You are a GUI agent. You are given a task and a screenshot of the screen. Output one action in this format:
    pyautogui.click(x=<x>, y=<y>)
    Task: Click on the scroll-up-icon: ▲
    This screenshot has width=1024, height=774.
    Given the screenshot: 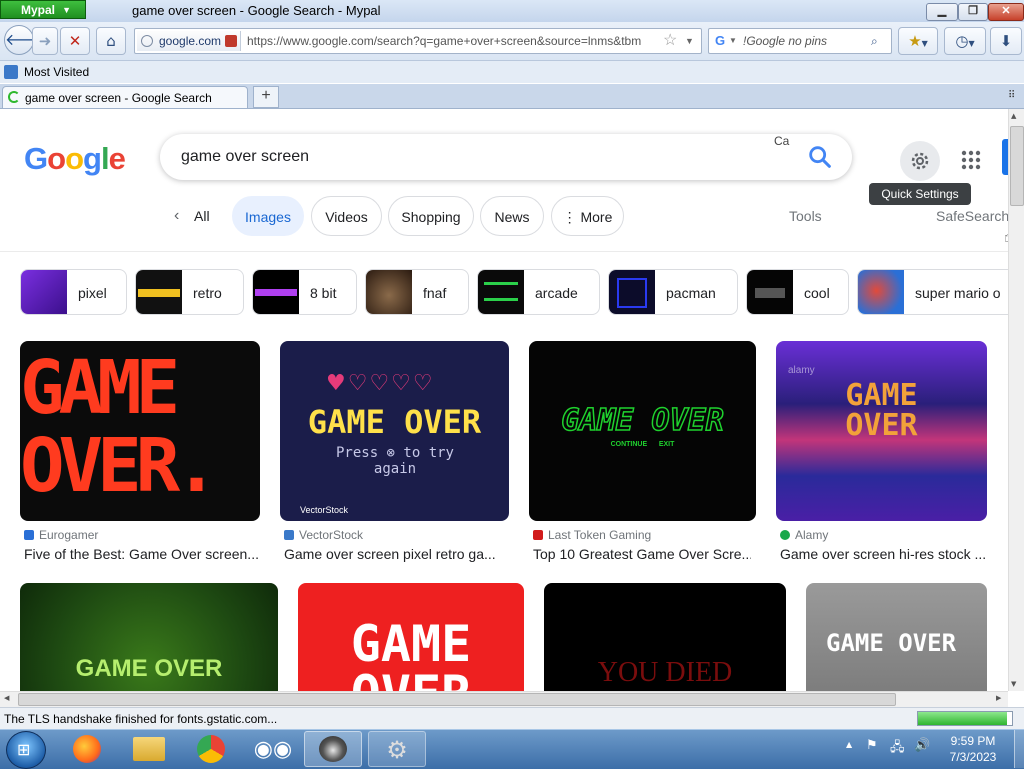 What is the action you would take?
    pyautogui.click(x=1013, y=116)
    